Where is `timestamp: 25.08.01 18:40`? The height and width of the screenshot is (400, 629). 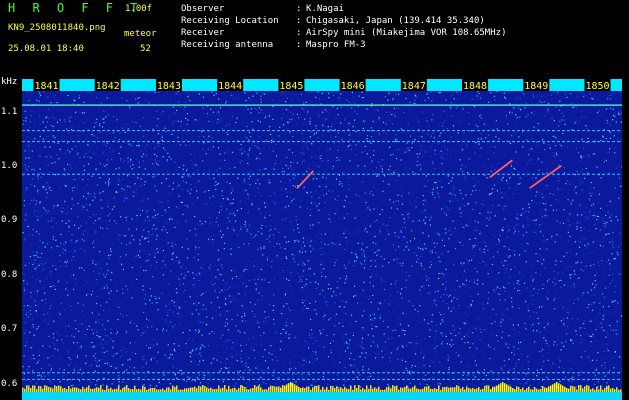
timestamp: 25.08.01 18:40 is located at coordinates (46, 49).